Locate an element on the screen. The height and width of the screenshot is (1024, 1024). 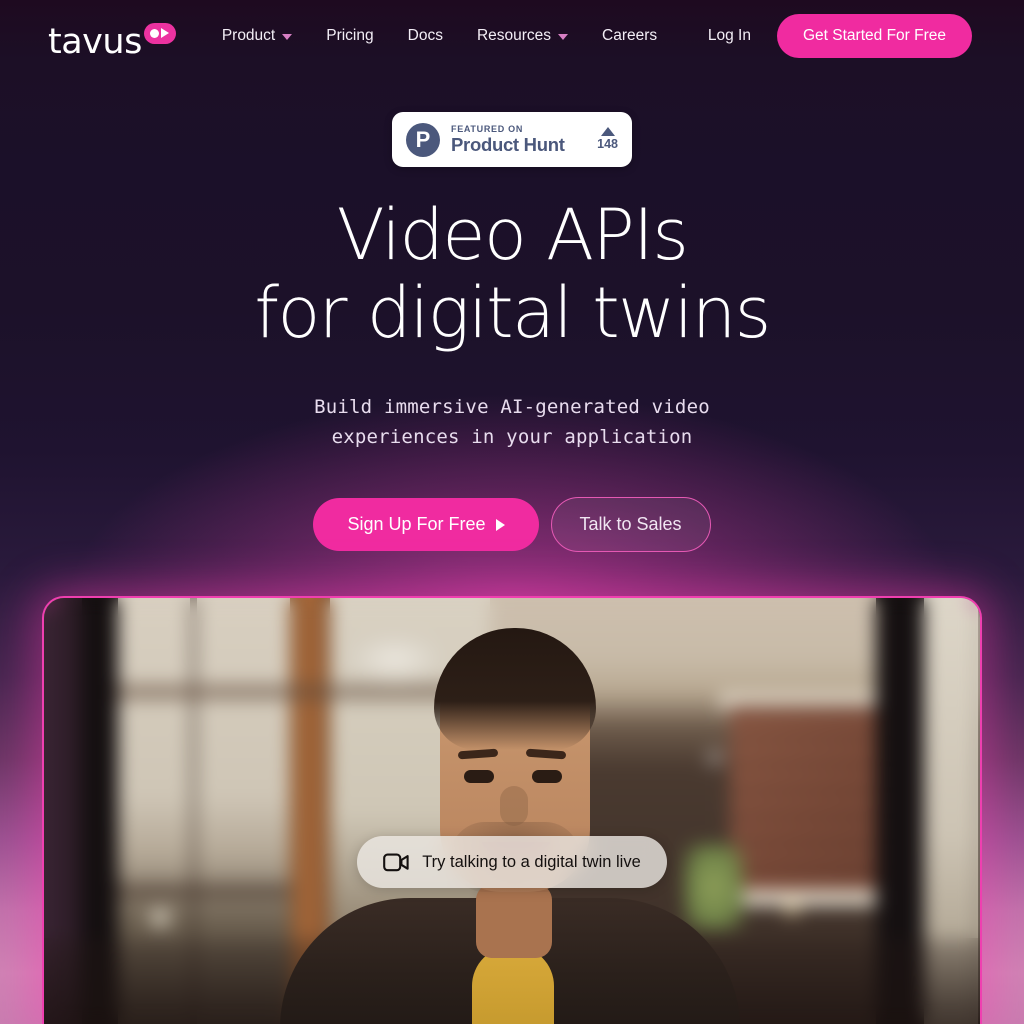
product-hunt-badge: P FEATURED ON Product Hunt 148 is located at coordinates (512, 139).